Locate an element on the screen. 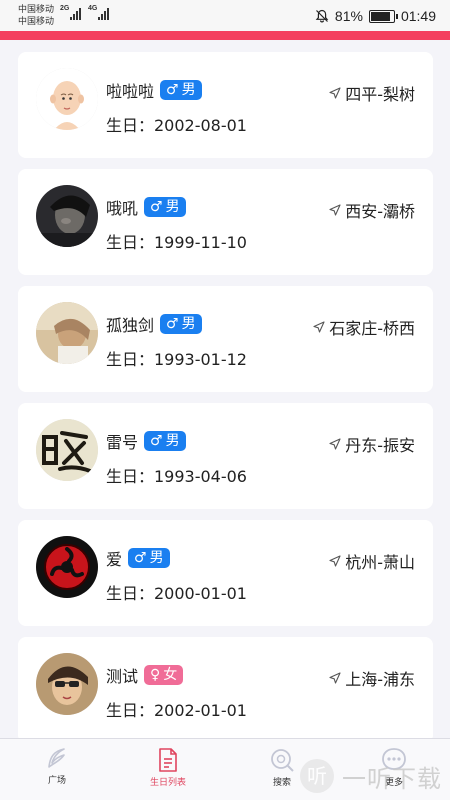 The image size is (450, 800). location: 杭州-萧山 is located at coordinates (372, 561).